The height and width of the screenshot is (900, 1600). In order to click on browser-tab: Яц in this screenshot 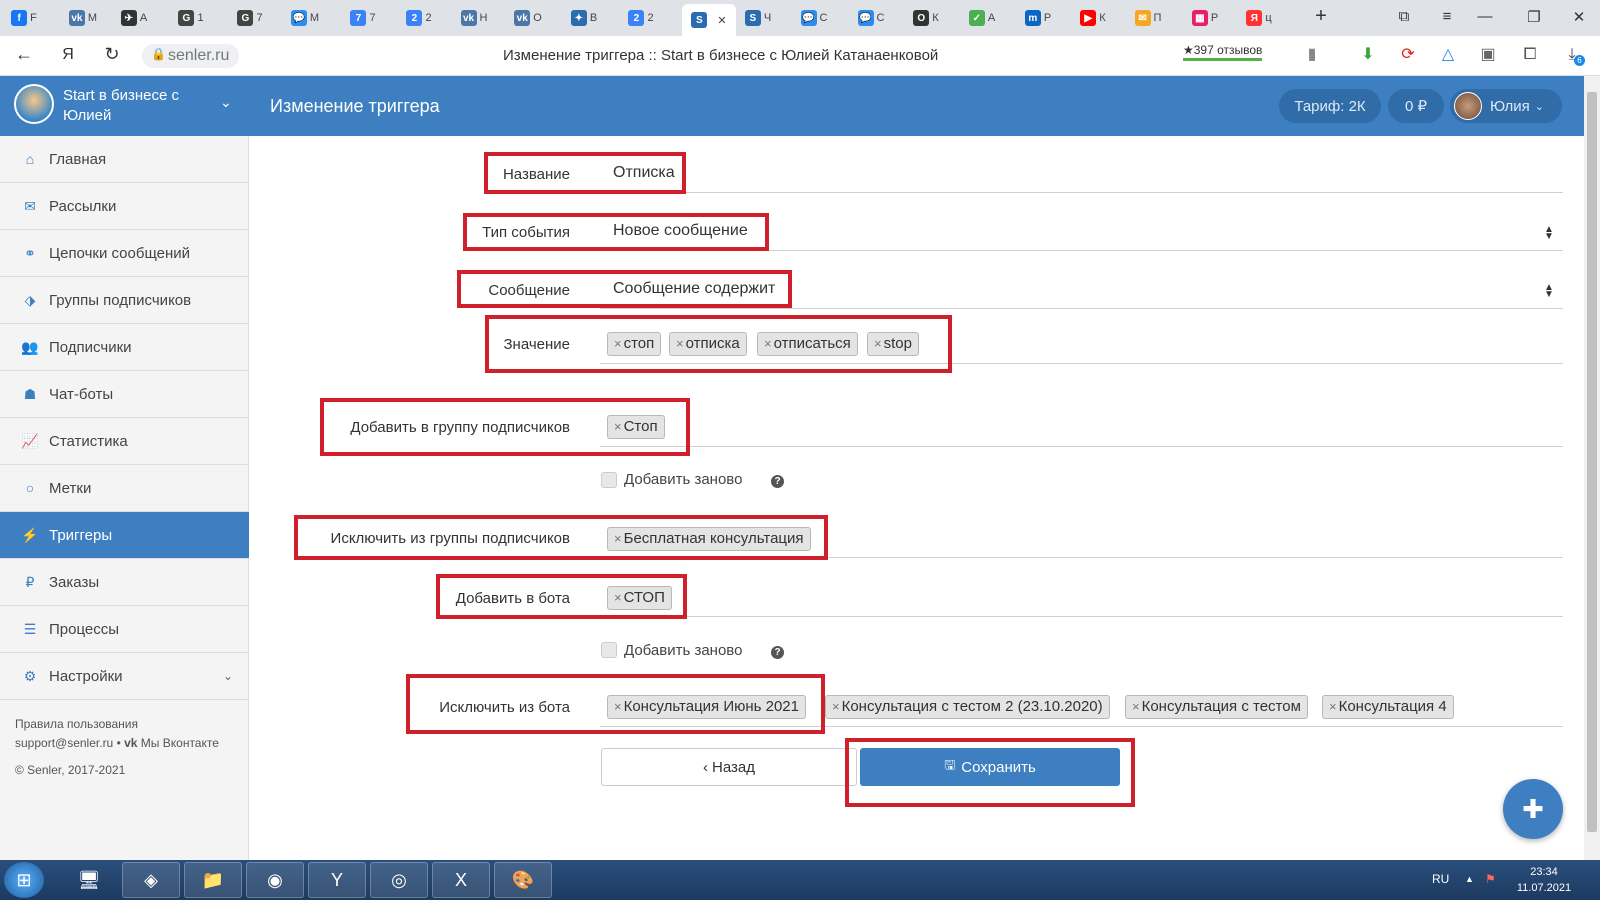, I will do `click(1259, 18)`.